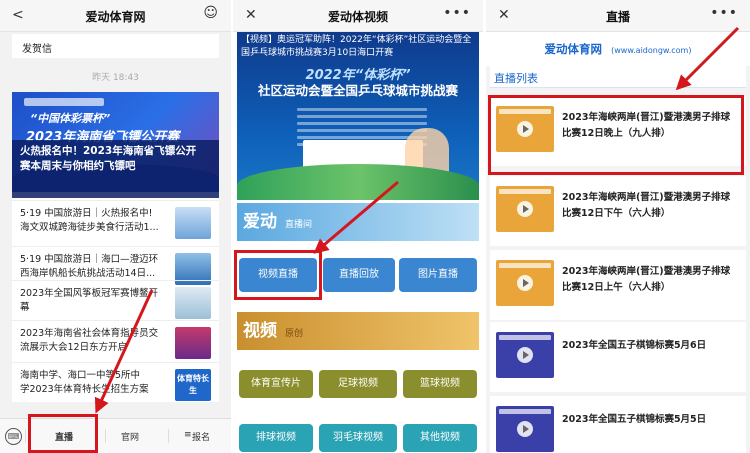 The image size is (750, 453). I want to click on keyboard-icon: ⌨, so click(13, 436).